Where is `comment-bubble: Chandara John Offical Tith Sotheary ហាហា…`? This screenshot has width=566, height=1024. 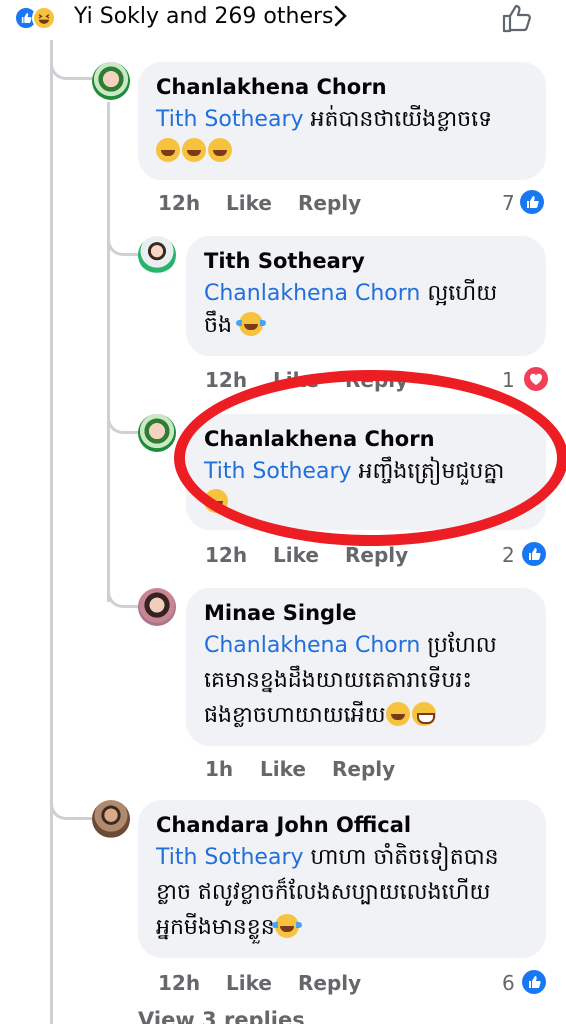
comment-bubble: Chandara John Offical Tith Sotheary ហាហា… is located at coordinates (342, 879).